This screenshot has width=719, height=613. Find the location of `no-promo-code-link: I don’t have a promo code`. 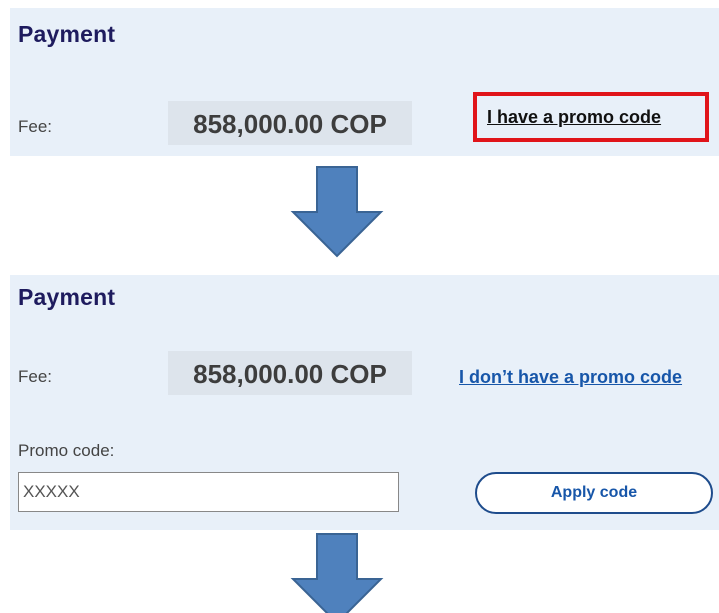

no-promo-code-link: I don’t have a promo code is located at coordinates (570, 377).